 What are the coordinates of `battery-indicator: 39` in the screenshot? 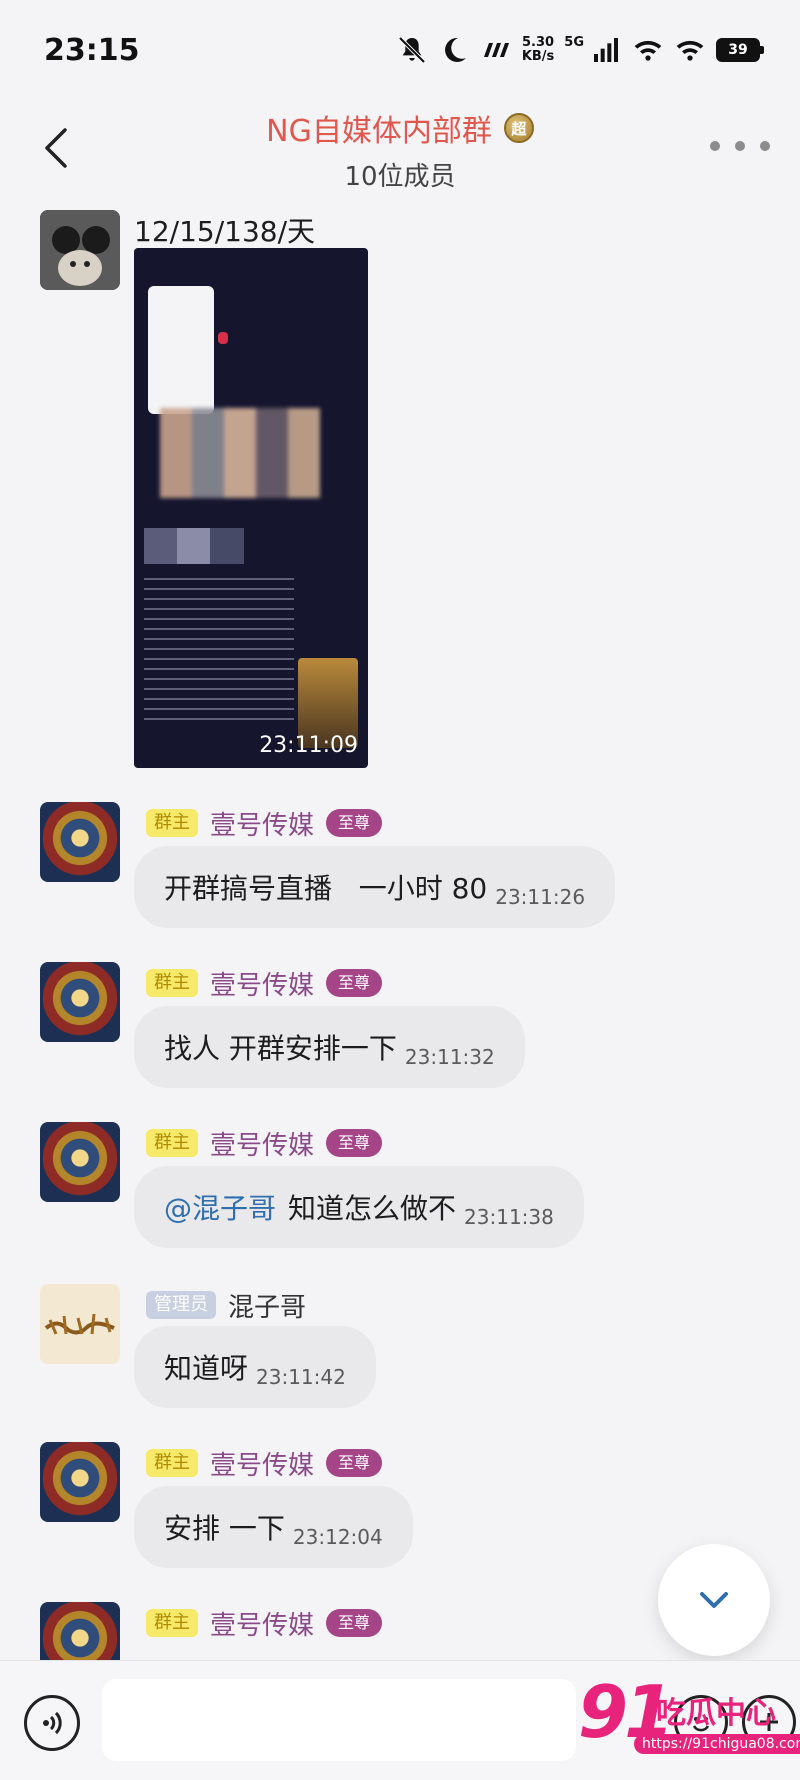 It's located at (740, 50).